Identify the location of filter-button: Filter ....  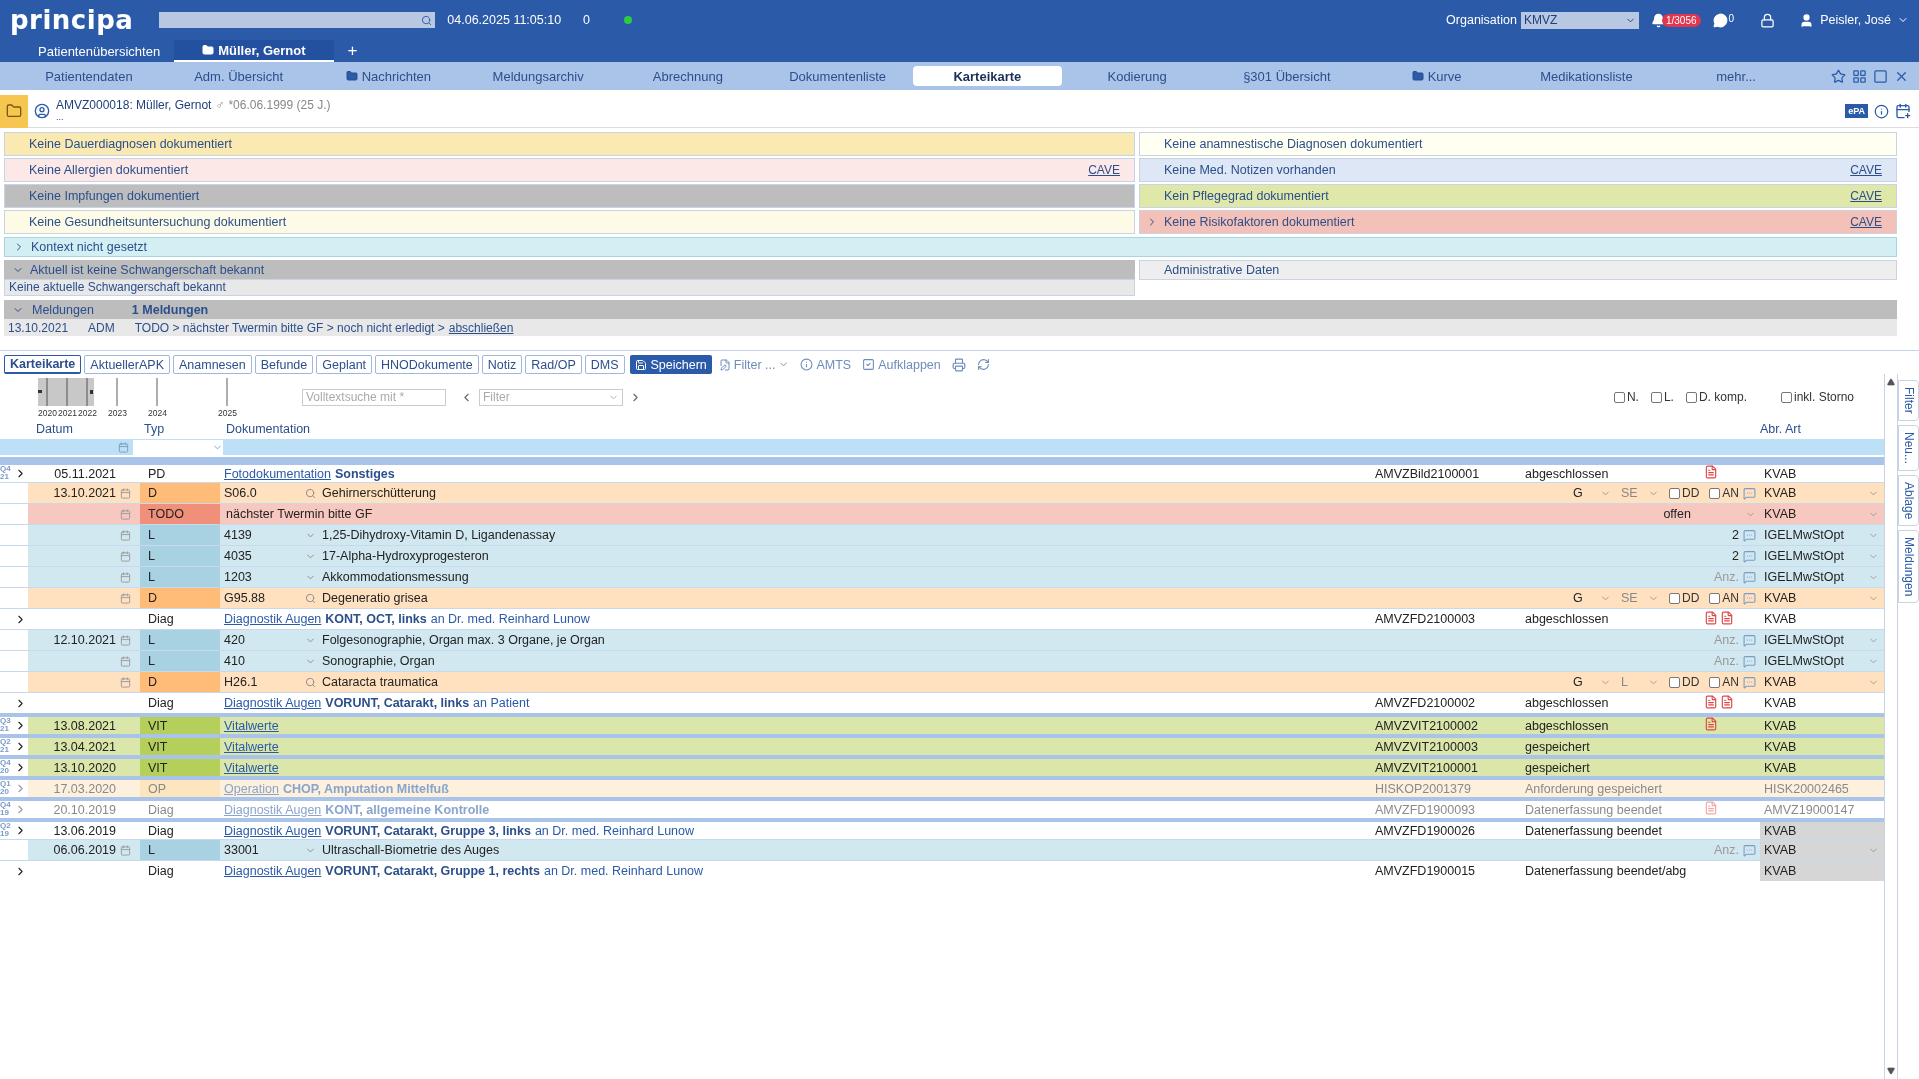
(754, 364).